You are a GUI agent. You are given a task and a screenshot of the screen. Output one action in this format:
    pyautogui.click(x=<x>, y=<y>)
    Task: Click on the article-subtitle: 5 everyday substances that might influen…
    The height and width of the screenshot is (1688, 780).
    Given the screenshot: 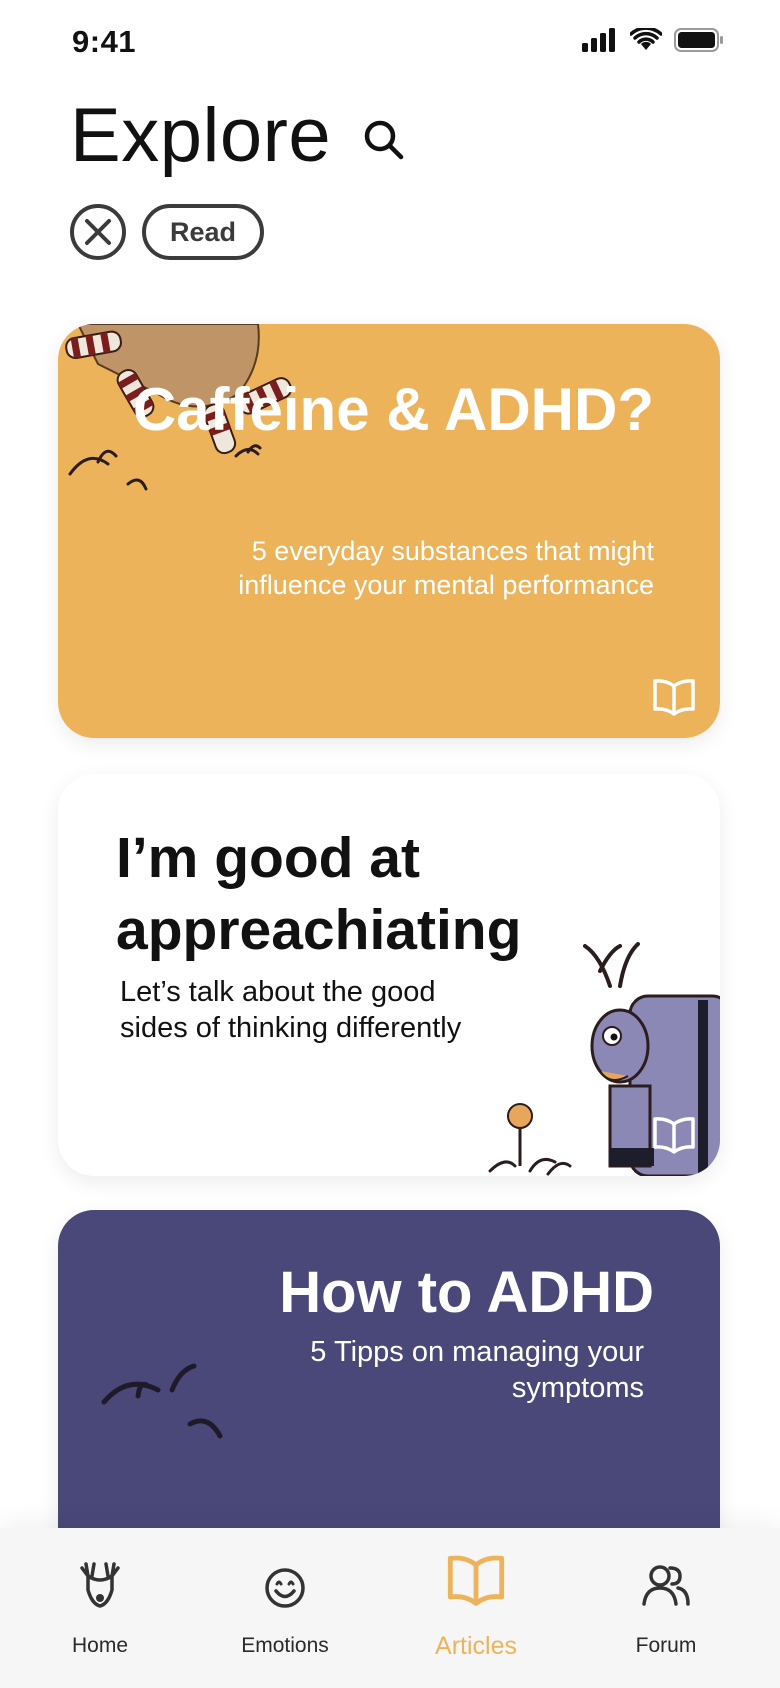 What is the action you would take?
    pyautogui.click(x=446, y=568)
    